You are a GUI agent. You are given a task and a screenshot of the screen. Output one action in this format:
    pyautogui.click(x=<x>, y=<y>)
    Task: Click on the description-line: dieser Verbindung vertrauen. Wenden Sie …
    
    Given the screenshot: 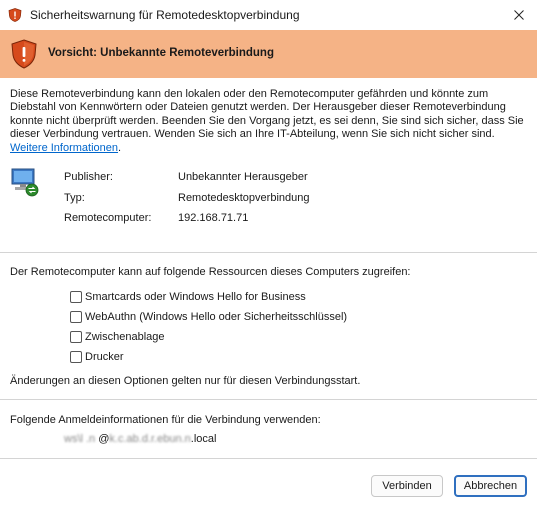 What is the action you would take?
    pyautogui.click(x=252, y=134)
    